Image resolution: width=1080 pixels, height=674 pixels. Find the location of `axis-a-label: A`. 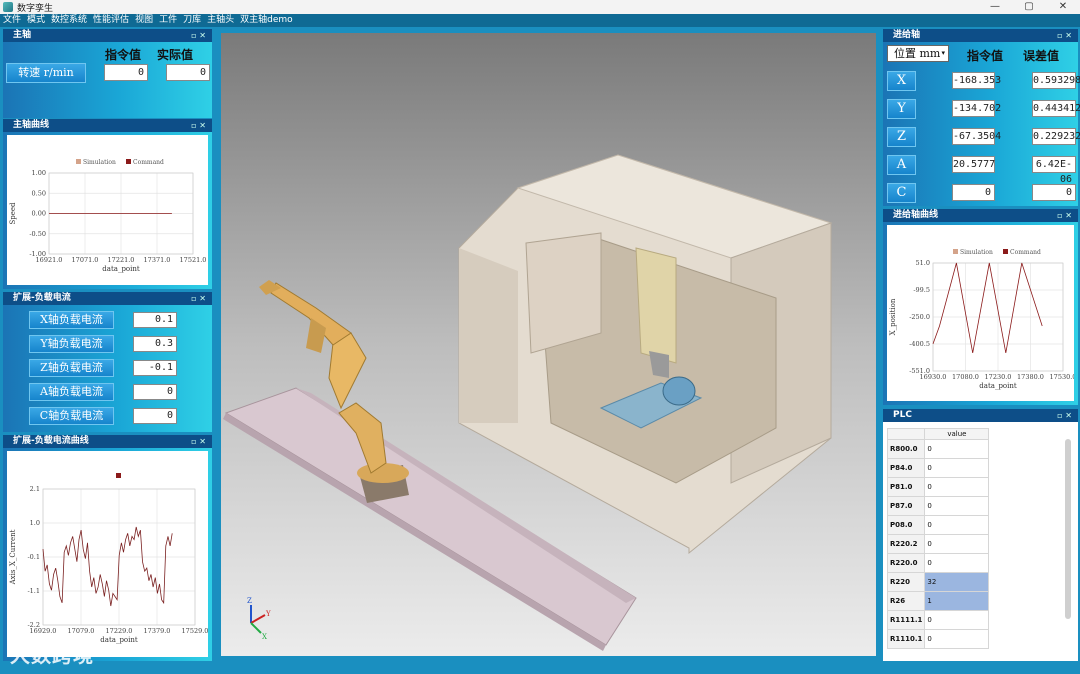

axis-a-label: A is located at coordinates (901, 165).